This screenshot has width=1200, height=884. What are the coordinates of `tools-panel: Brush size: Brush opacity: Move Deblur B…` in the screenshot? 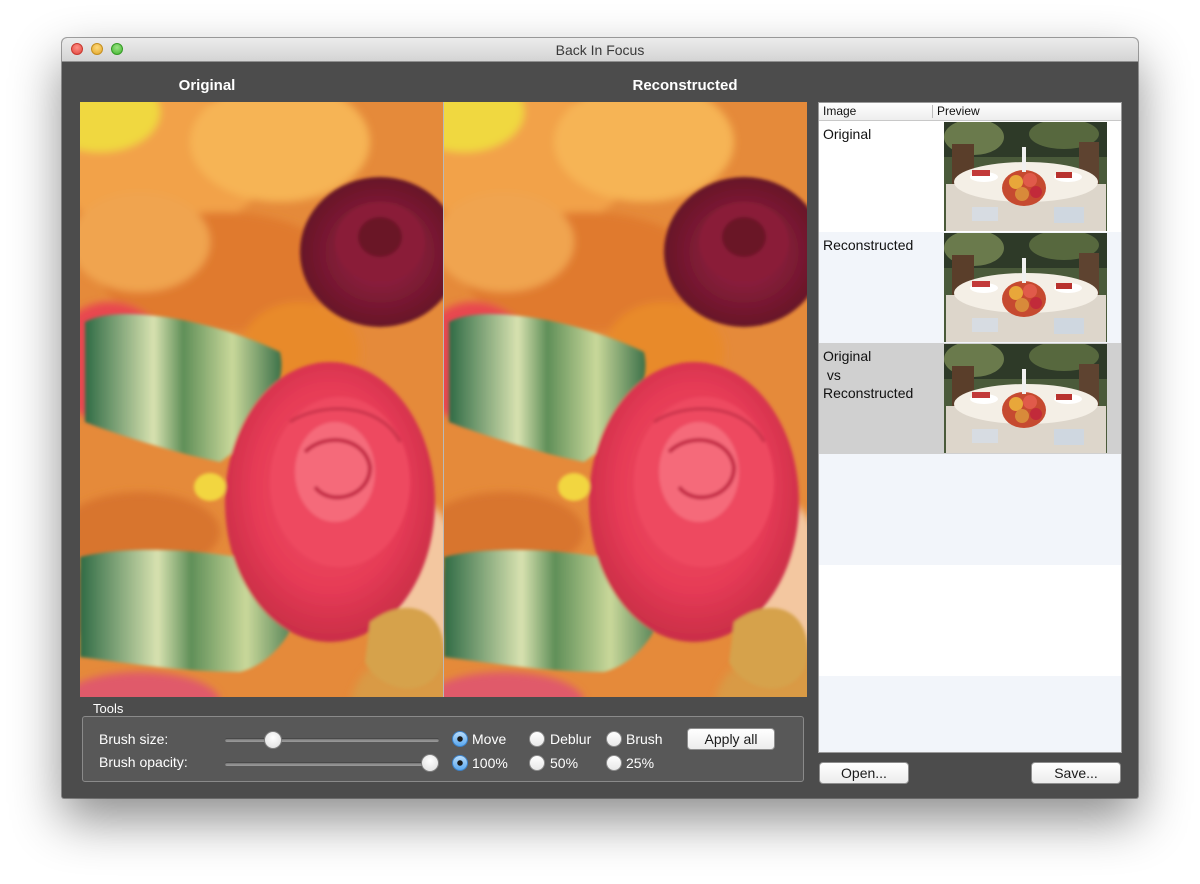 It's located at (443, 749).